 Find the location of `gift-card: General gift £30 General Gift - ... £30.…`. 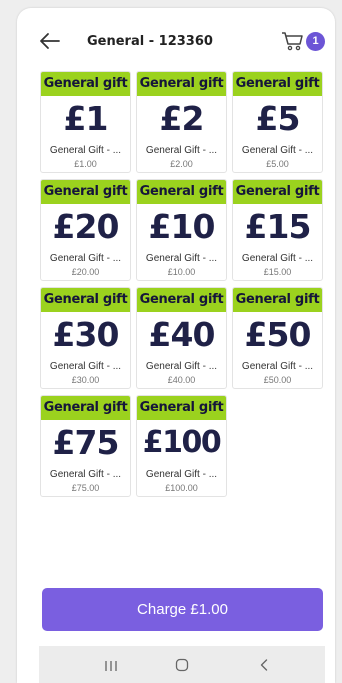

gift-card: General gift £30 General Gift - ... £30.… is located at coordinates (85, 338).